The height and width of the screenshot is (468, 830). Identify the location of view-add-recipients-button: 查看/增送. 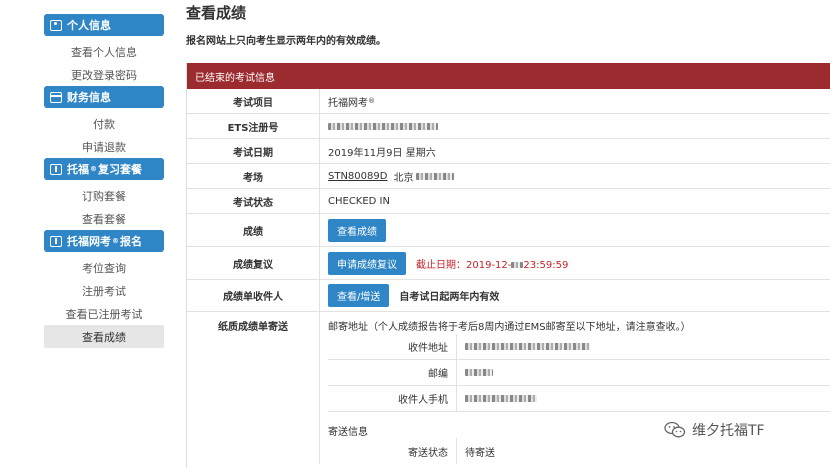
(359, 295).